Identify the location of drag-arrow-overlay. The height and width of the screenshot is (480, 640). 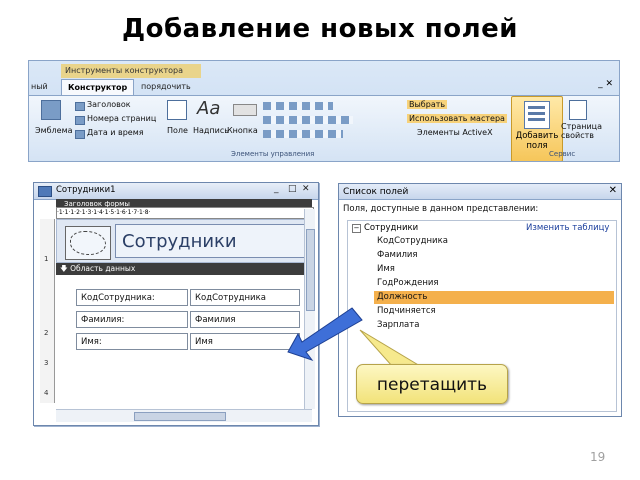
(354, 337).